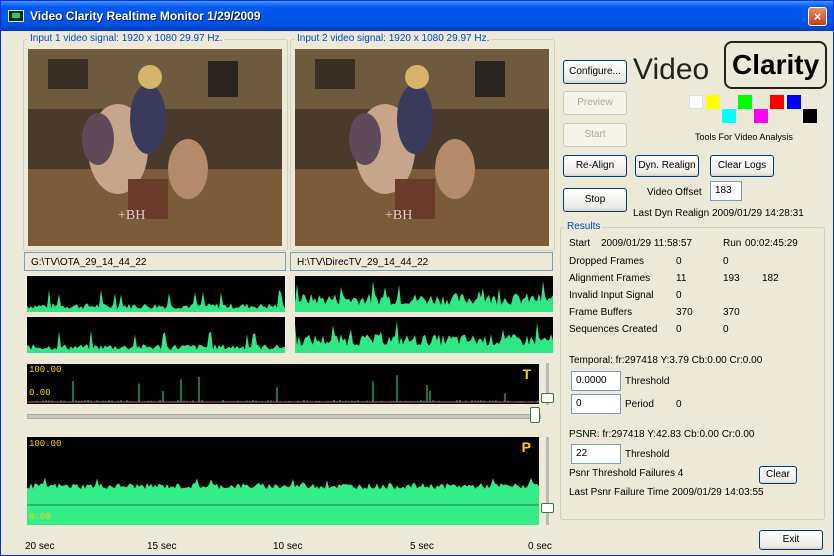 Image resolution: width=834 pixels, height=556 pixels. I want to click on psnr-trace, so click(283, 501).